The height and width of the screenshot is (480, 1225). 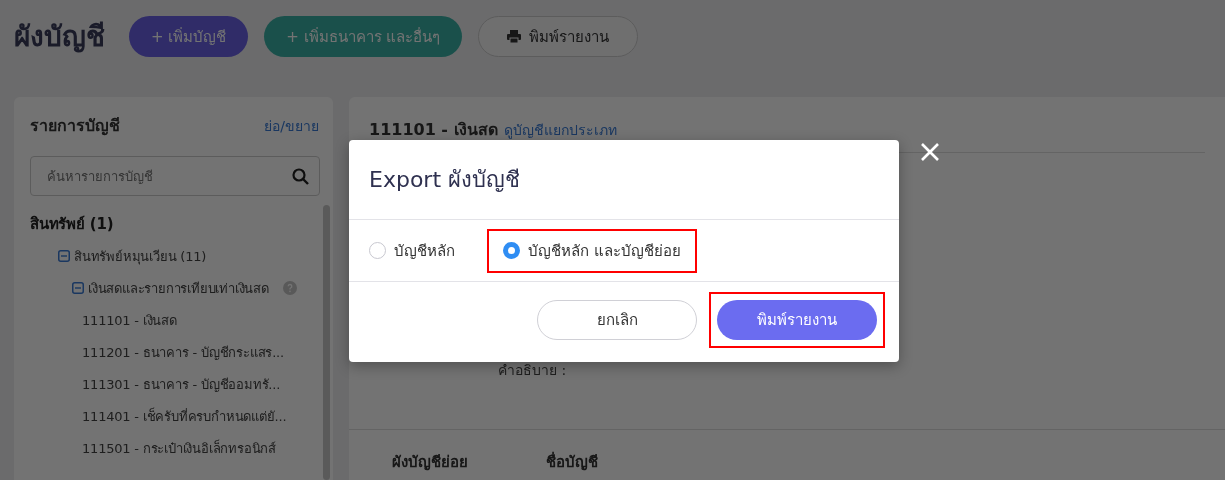 What do you see at coordinates (140, 256) in the screenshot?
I see `tree-item: สินทรัพย์หมุนเวียน (11)` at bounding box center [140, 256].